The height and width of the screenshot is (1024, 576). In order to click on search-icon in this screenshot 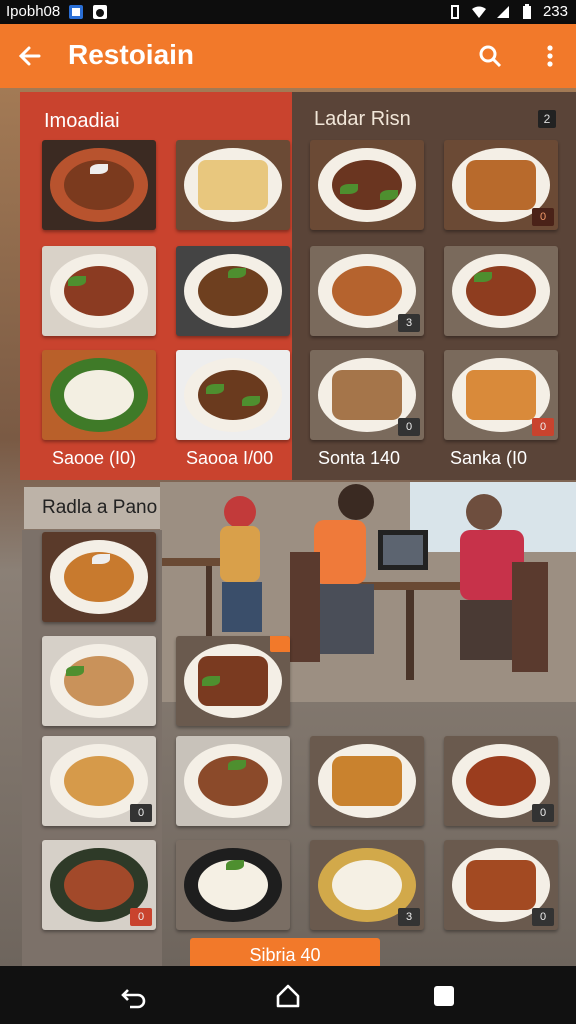, I will do `click(490, 56)`.